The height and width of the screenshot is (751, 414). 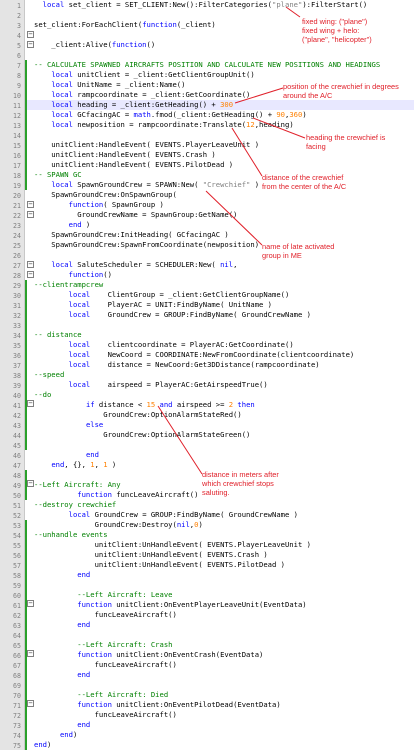 I want to click on arrow-to-filter, so click(x=293, y=12).